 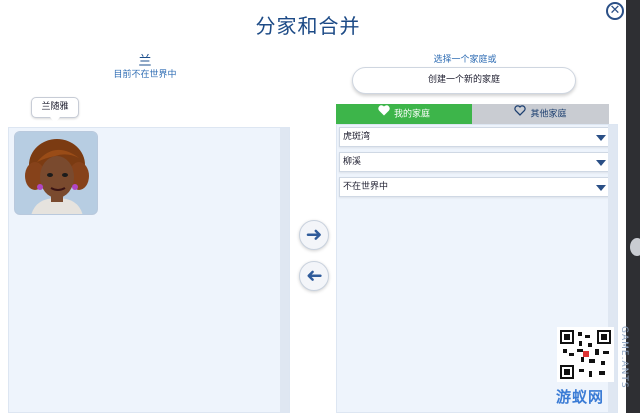 What do you see at coordinates (357, 137) in the screenshot?
I see `household-row-label: 虎斑湾` at bounding box center [357, 137].